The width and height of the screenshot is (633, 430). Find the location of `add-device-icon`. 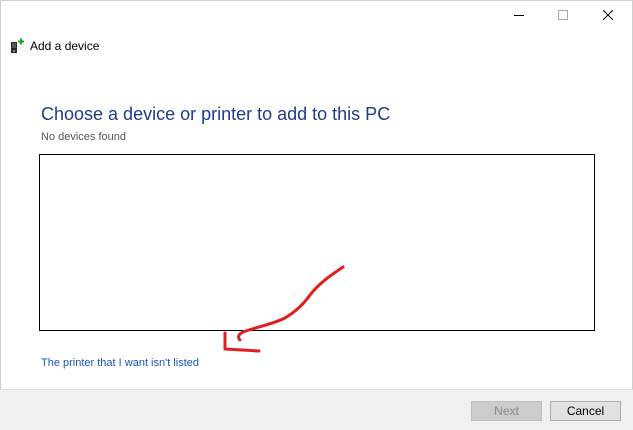

add-device-icon is located at coordinates (17, 45).